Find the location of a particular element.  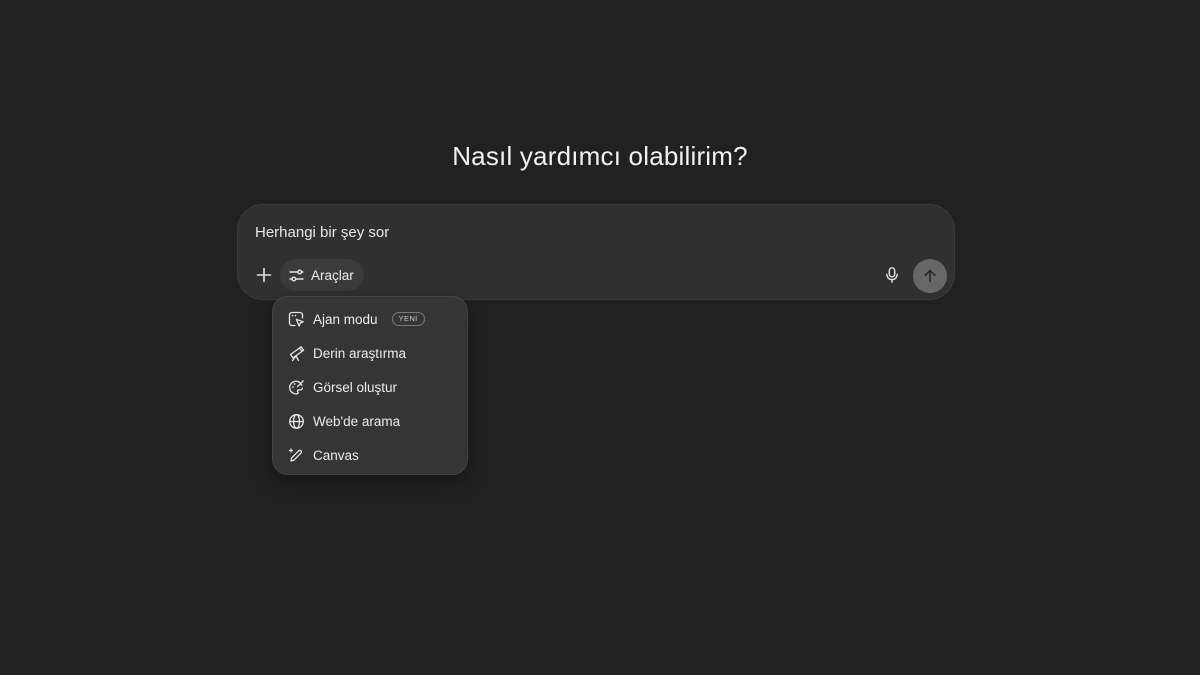

add-button is located at coordinates (264, 275).